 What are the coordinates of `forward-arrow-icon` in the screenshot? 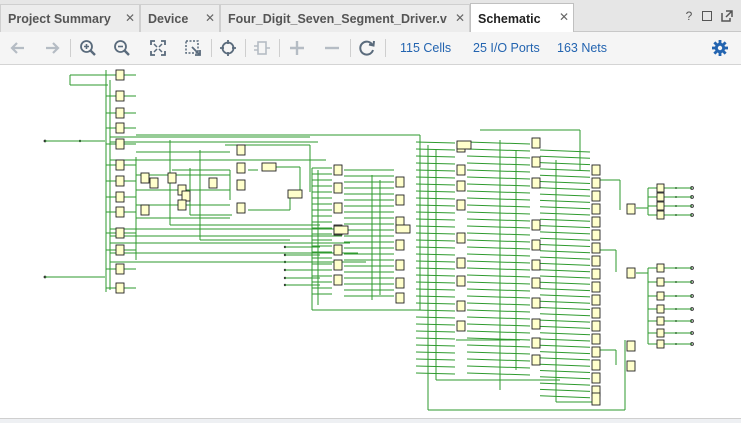 It's located at (52, 48).